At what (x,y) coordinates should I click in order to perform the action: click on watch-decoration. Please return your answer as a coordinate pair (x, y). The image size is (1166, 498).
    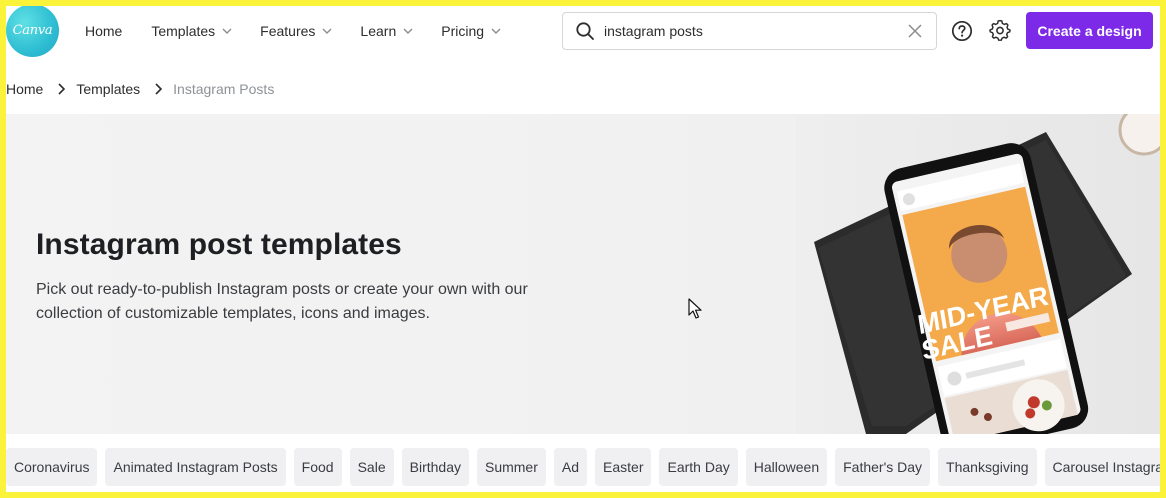
    Looking at the image, I should click on (1139, 135).